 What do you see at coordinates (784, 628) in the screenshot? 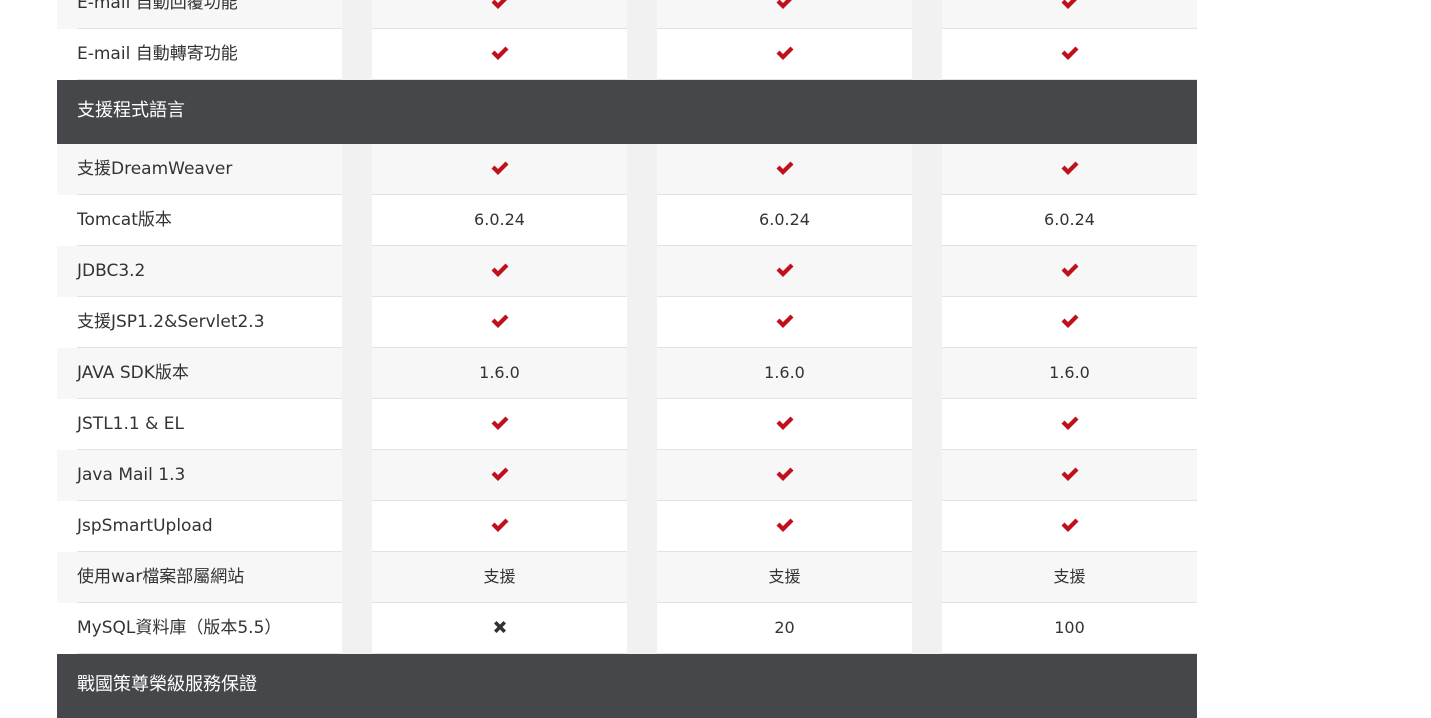
I see `plan-2-value: 20` at bounding box center [784, 628].